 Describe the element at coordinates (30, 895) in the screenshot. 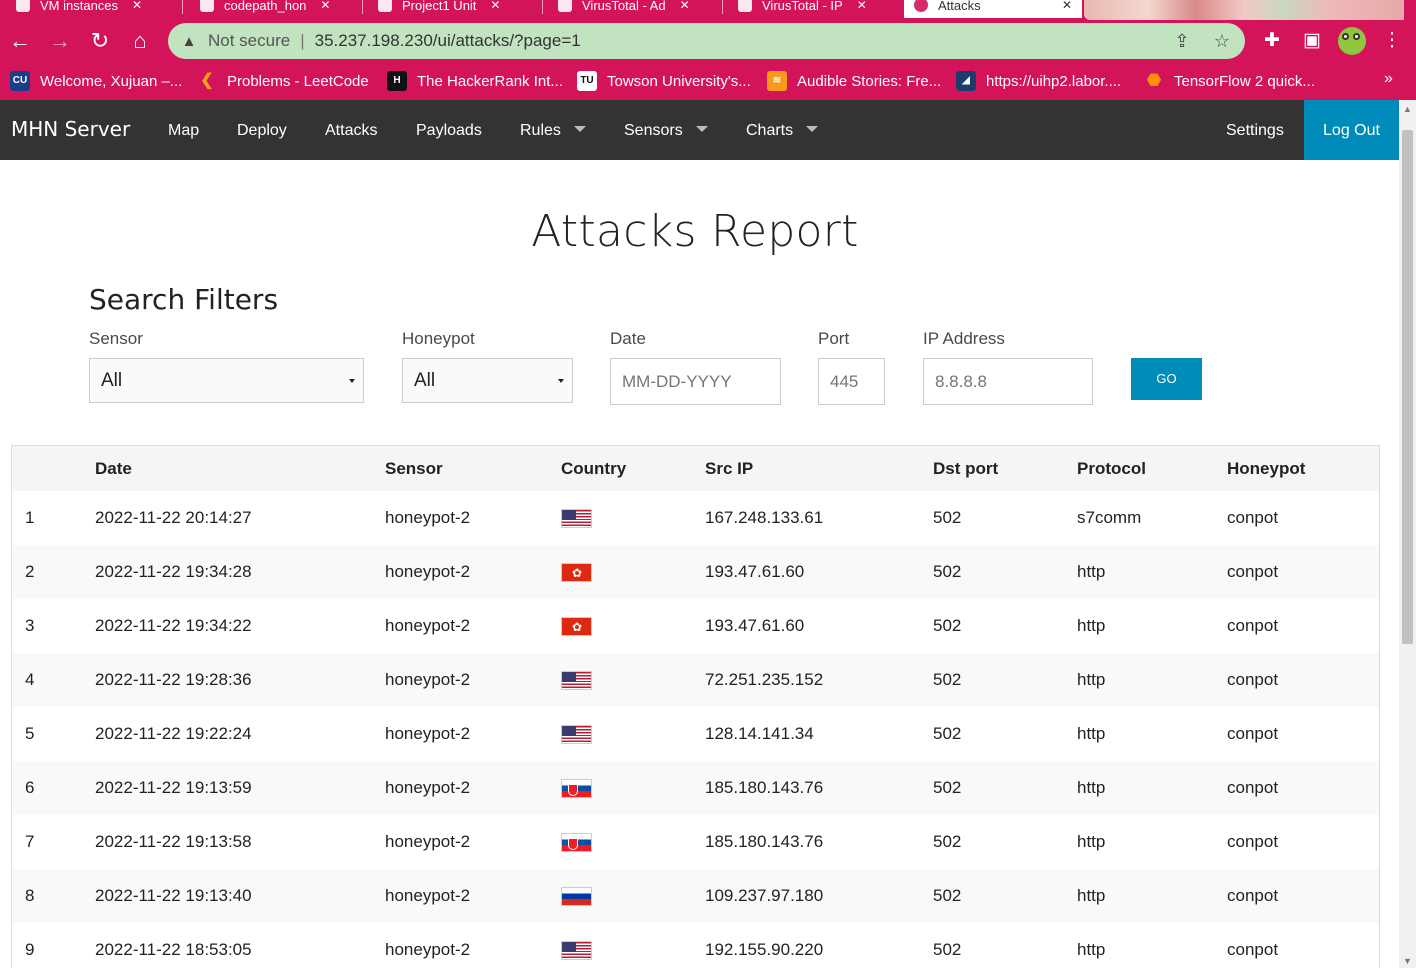

I see `row-index: 8` at that location.